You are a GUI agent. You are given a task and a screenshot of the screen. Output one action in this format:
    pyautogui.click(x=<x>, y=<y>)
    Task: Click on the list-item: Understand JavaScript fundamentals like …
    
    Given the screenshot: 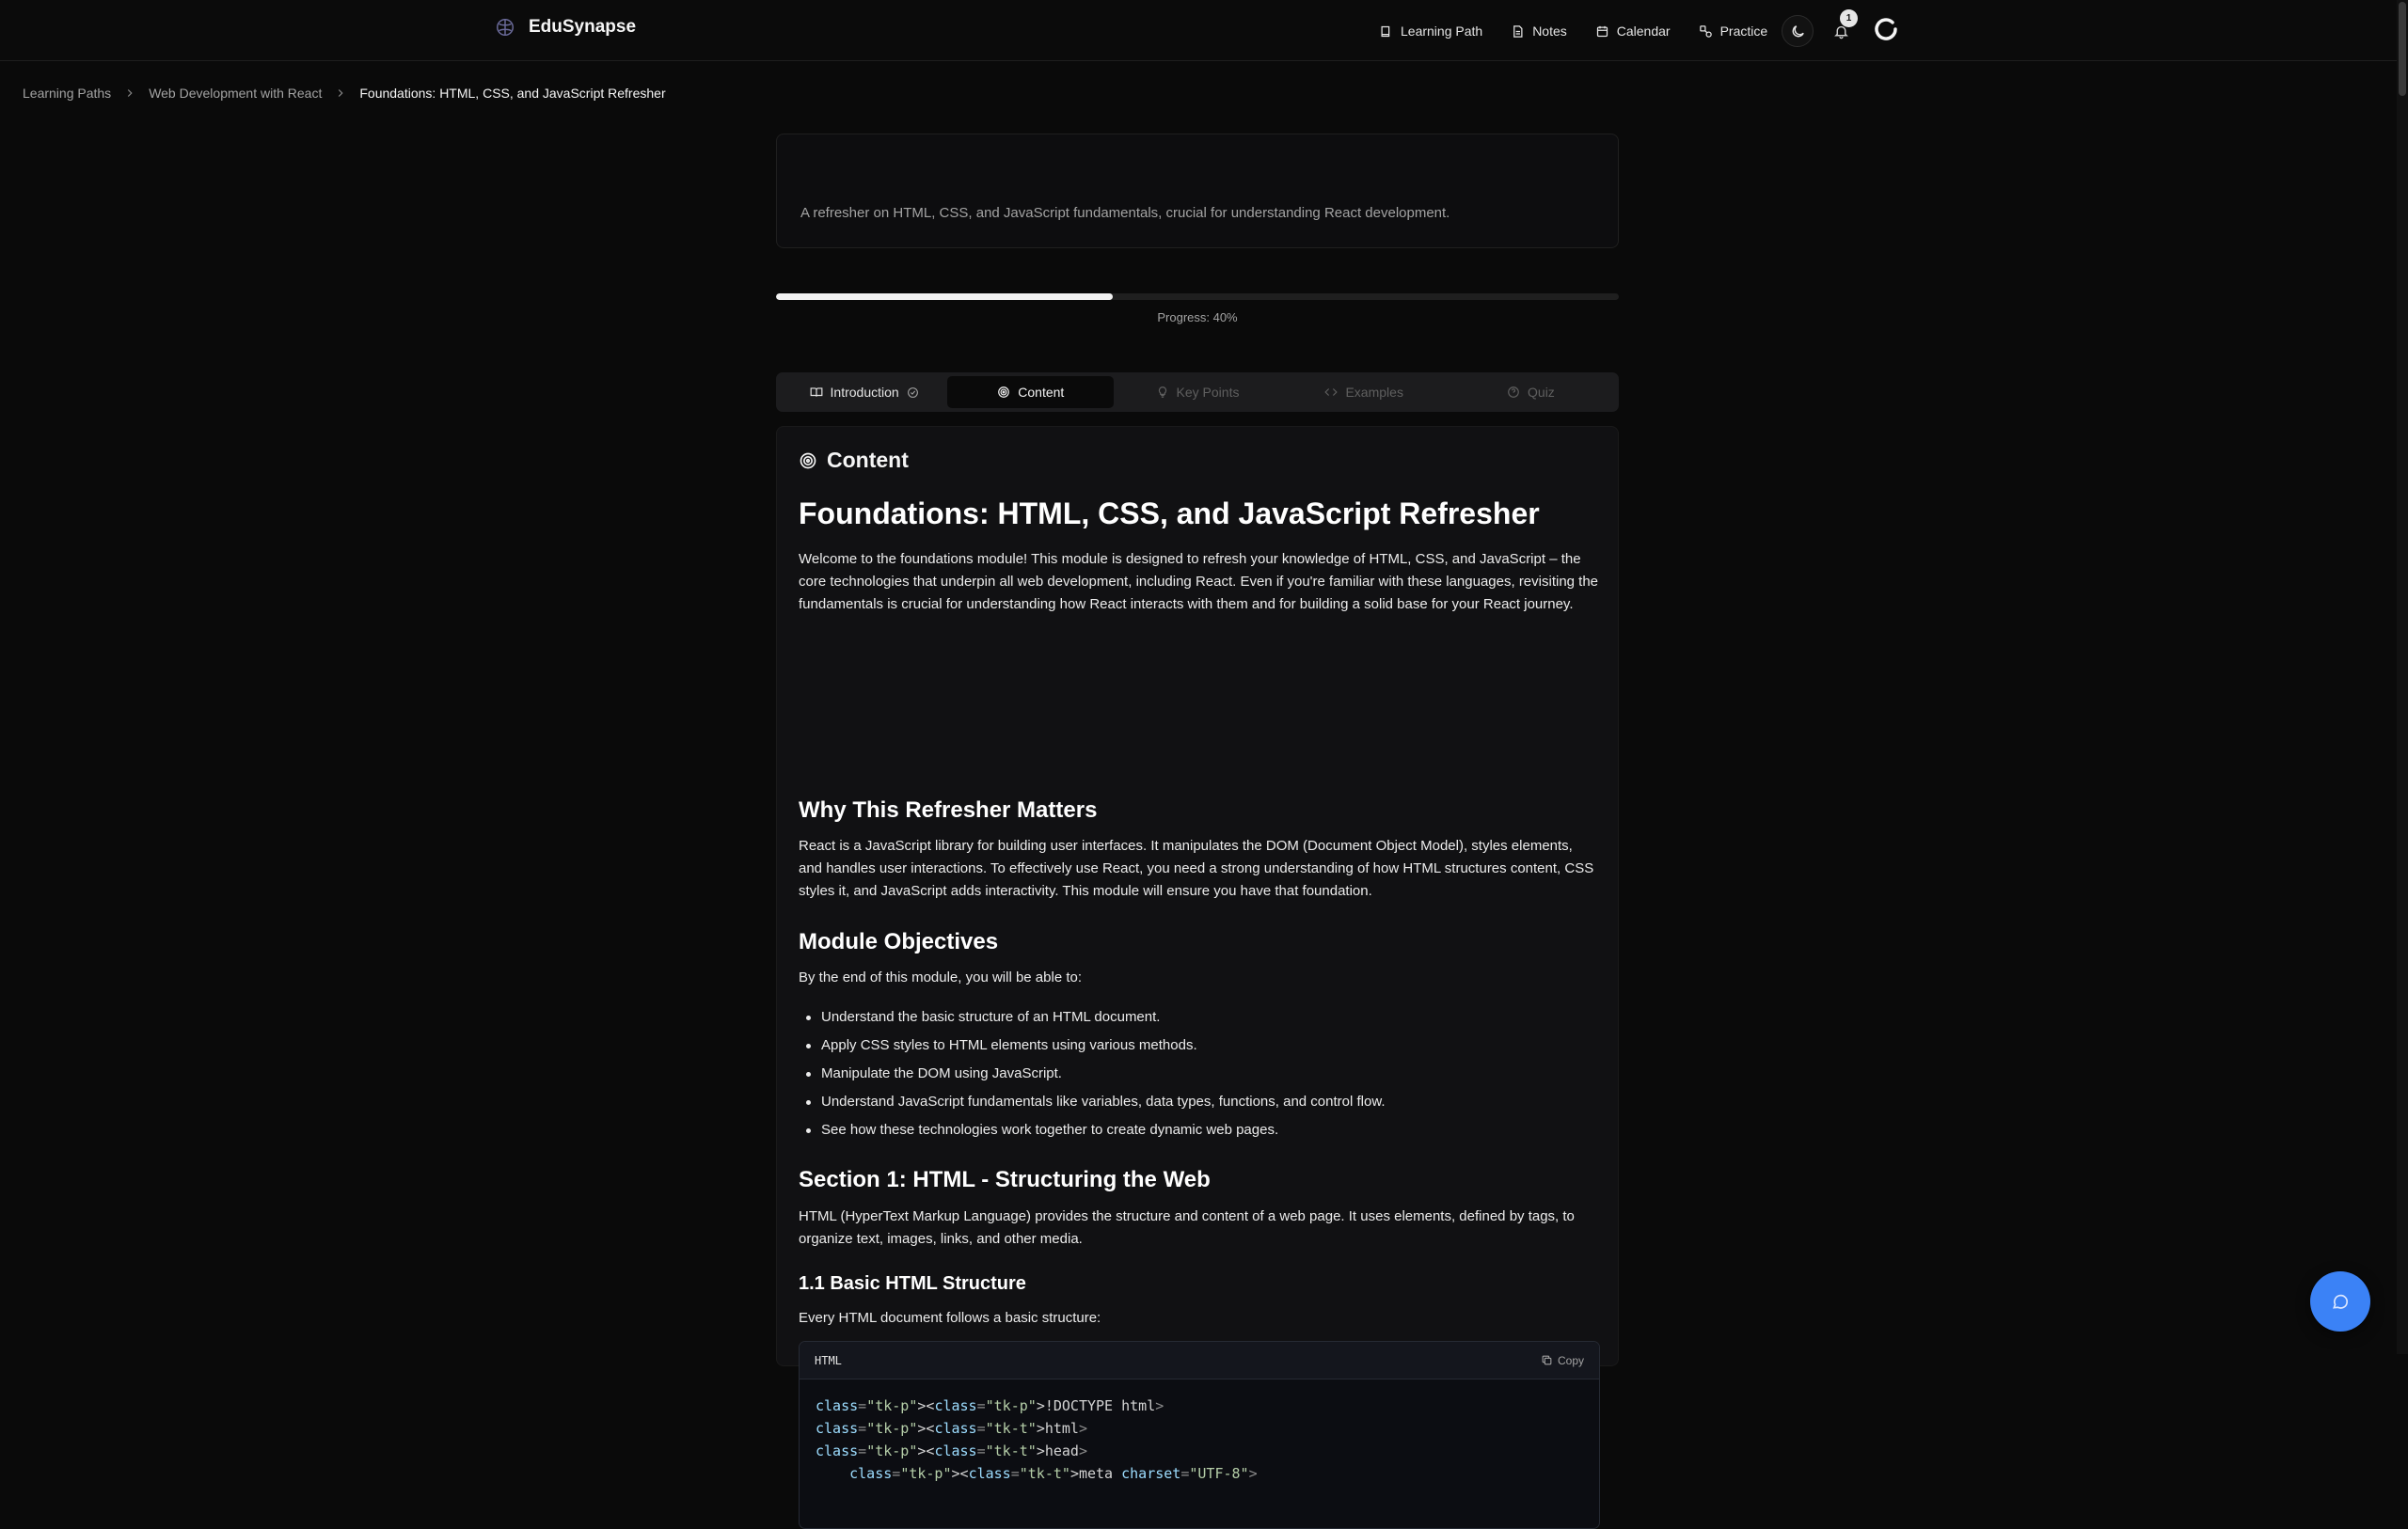 What is the action you would take?
    pyautogui.click(x=1200, y=1102)
    